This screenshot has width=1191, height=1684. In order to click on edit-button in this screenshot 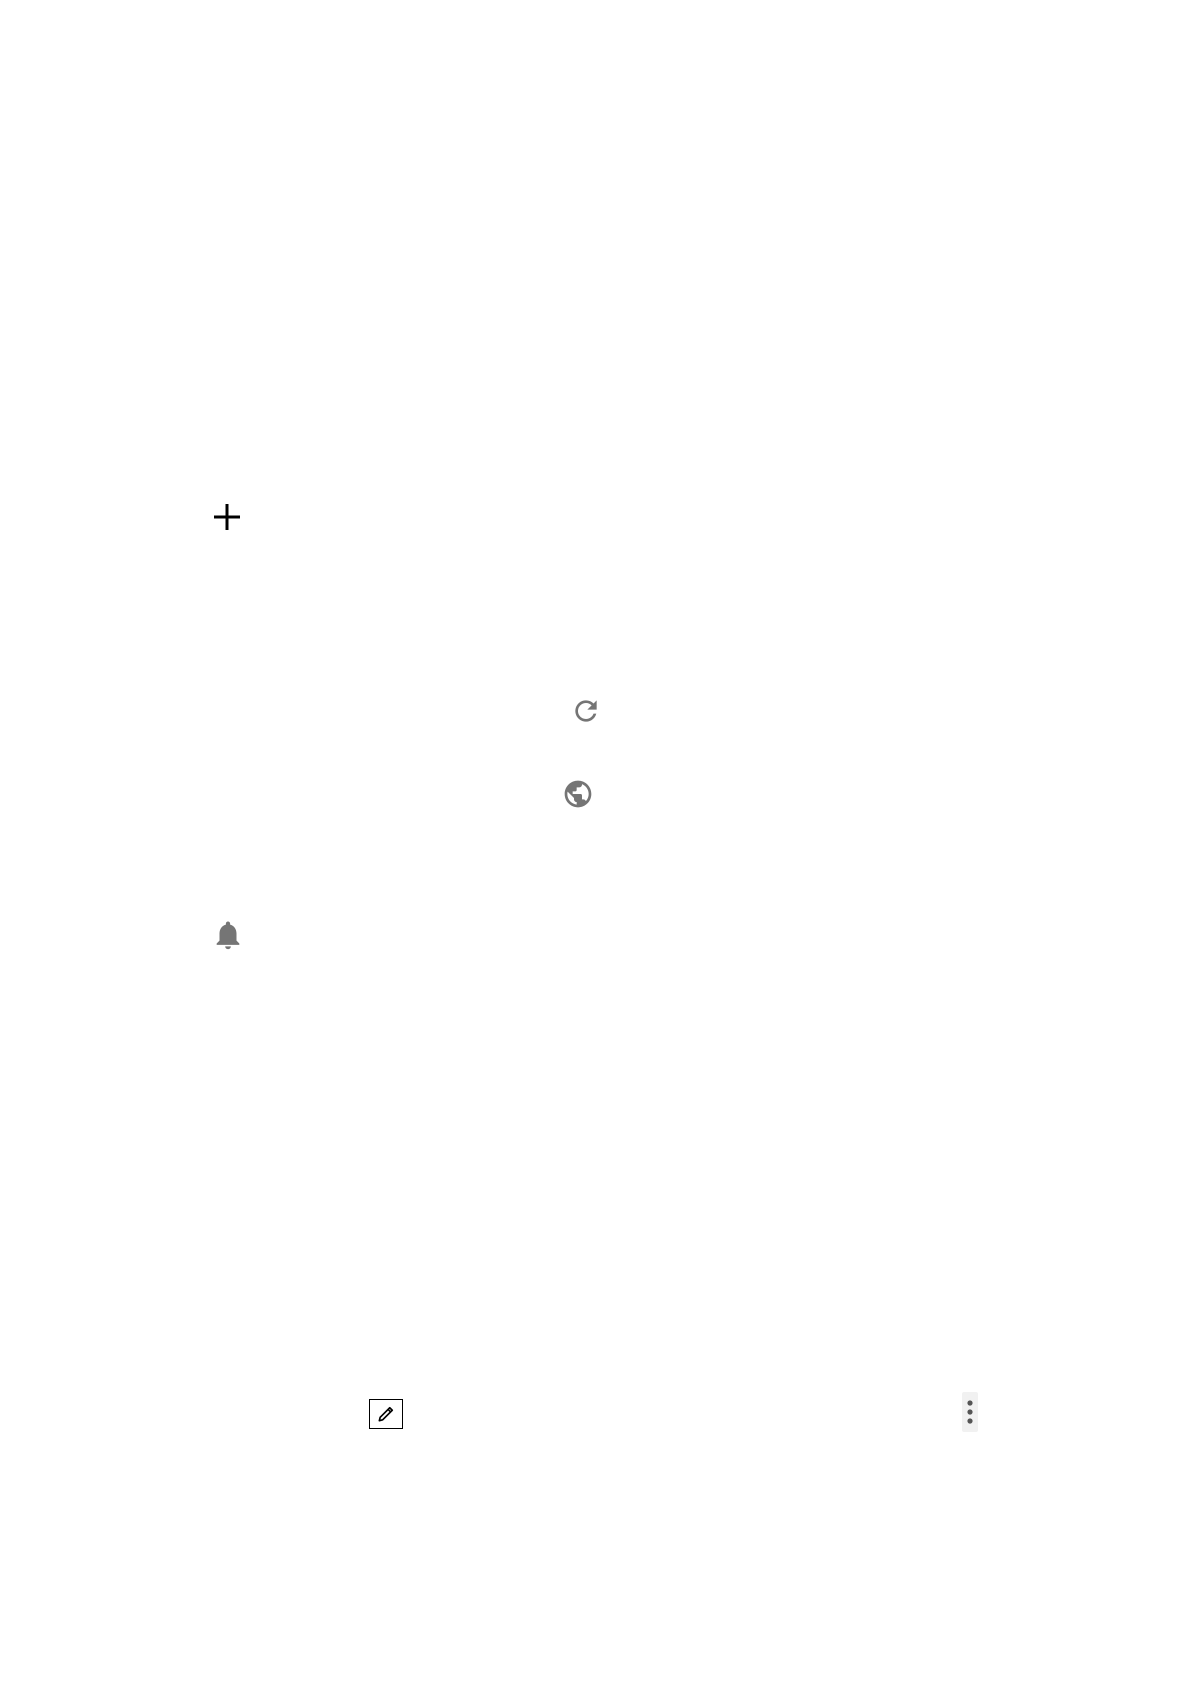, I will do `click(386, 1414)`.